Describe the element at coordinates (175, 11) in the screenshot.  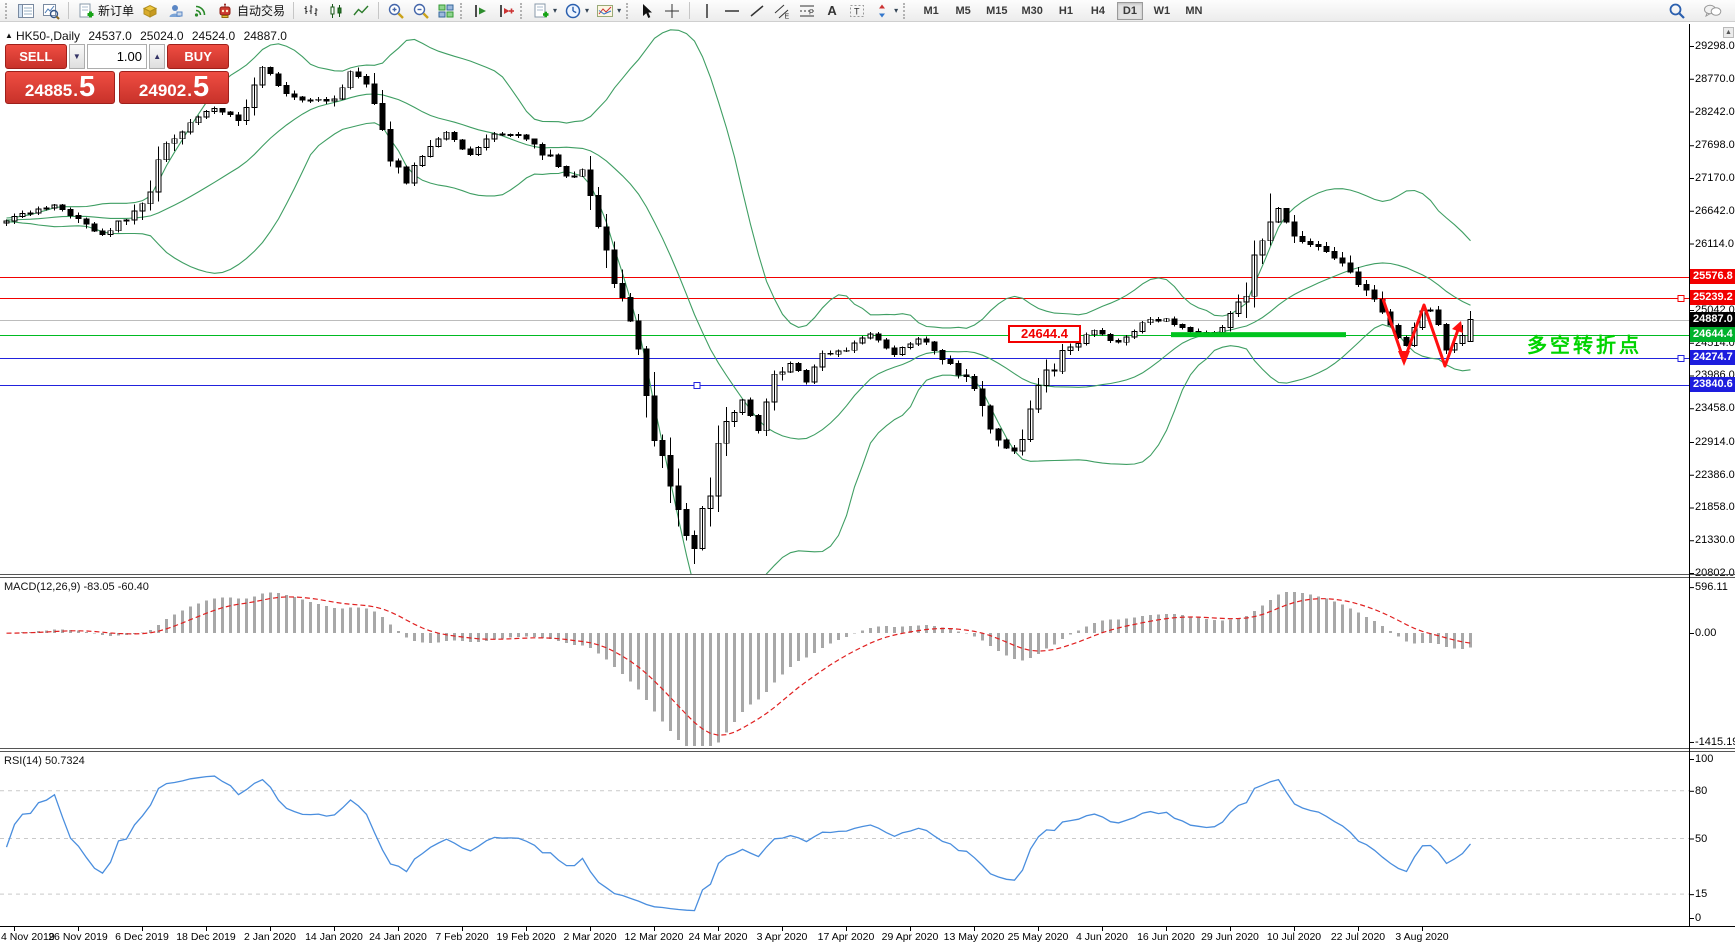
I see `community-icon` at that location.